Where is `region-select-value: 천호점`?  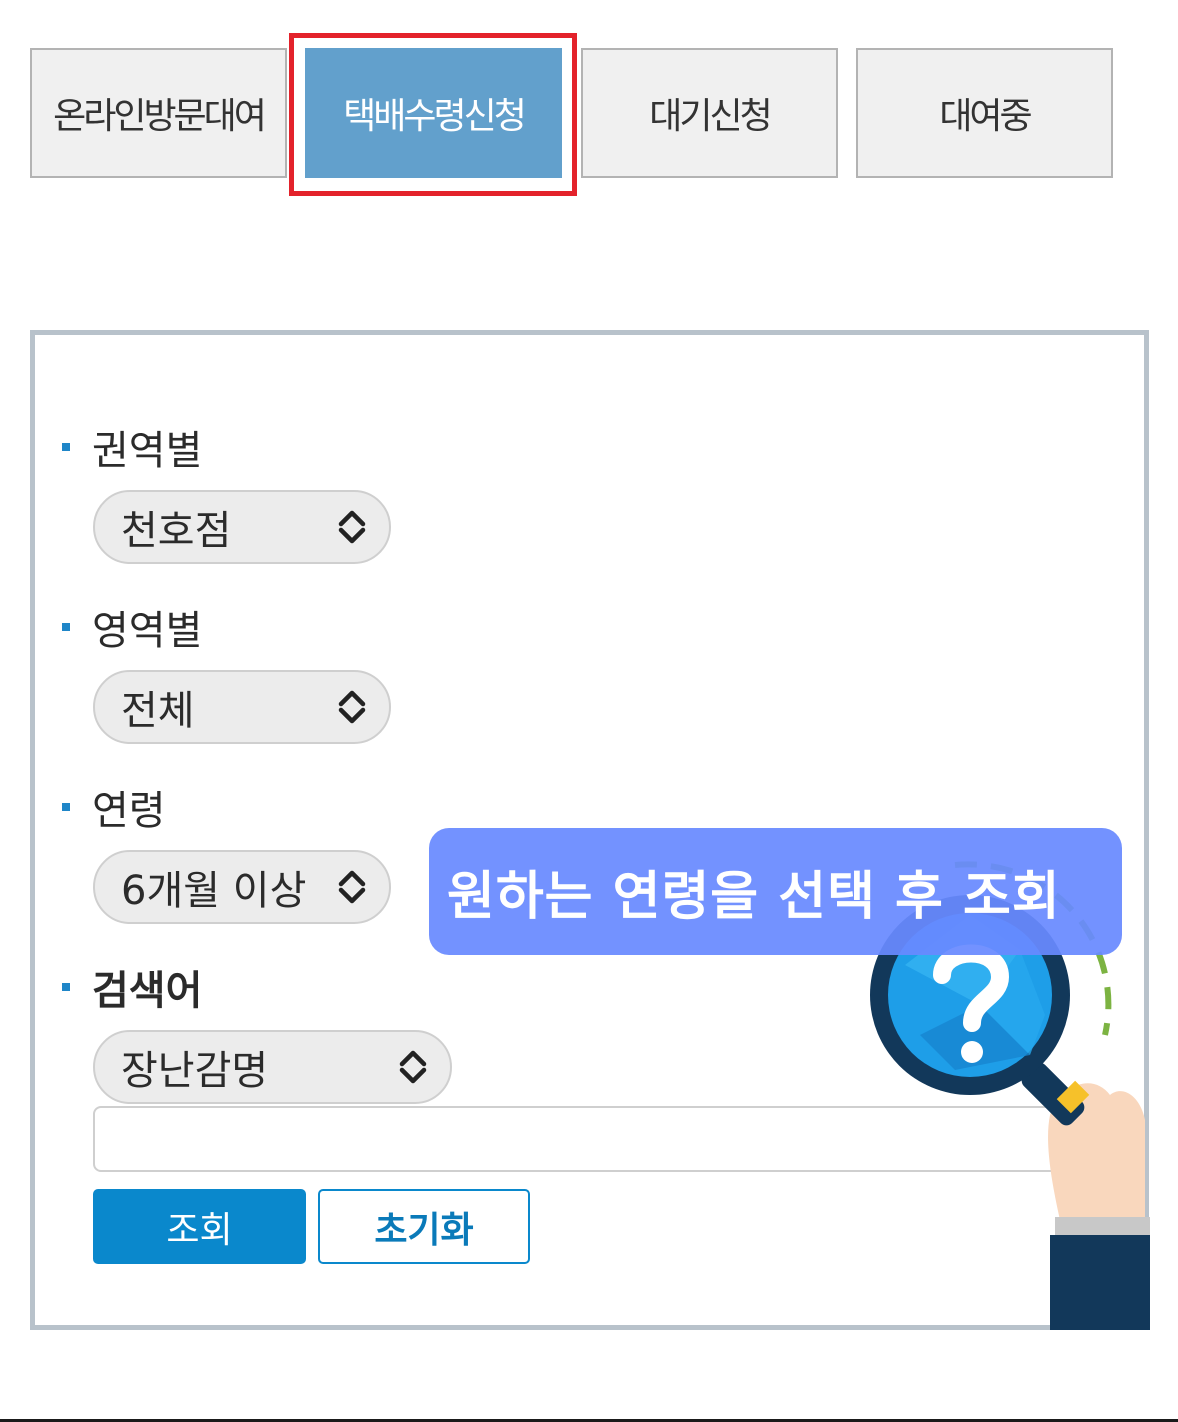
region-select-value: 천호점 is located at coordinates (176, 531).